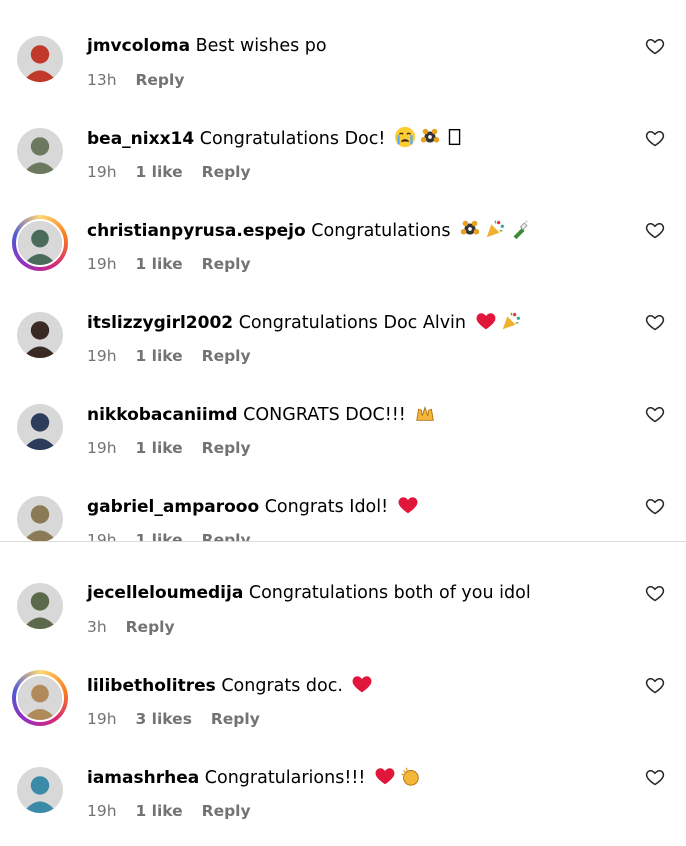 This screenshot has width=686, height=846. Describe the element at coordinates (140, 139) in the screenshot. I see `comment-username: bea_nixx14` at that location.